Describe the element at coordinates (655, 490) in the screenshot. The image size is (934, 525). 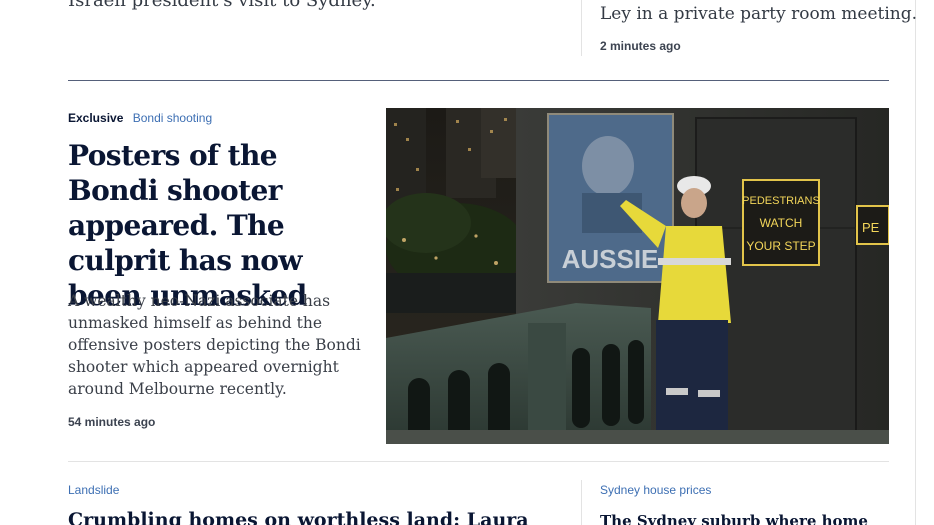
I see `topic-link-sydney-house-prices: Sydney house prices` at that location.